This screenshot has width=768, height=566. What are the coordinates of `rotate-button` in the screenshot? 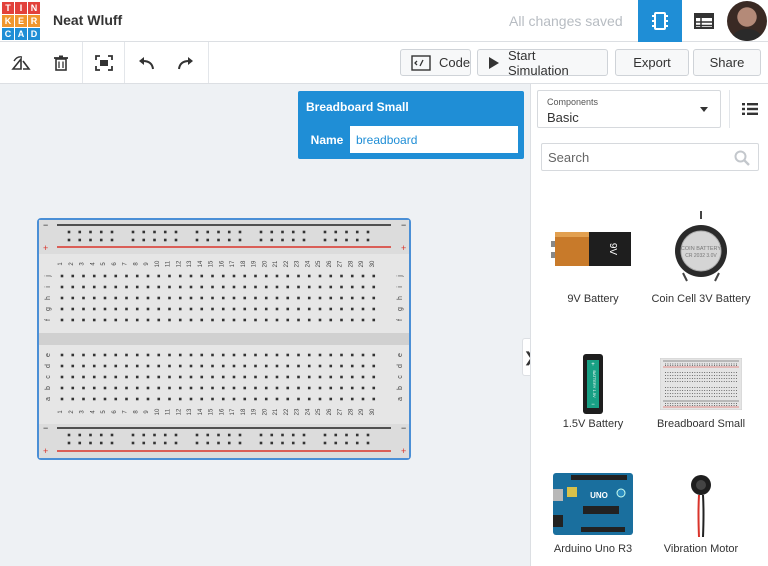 It's located at (21, 62).